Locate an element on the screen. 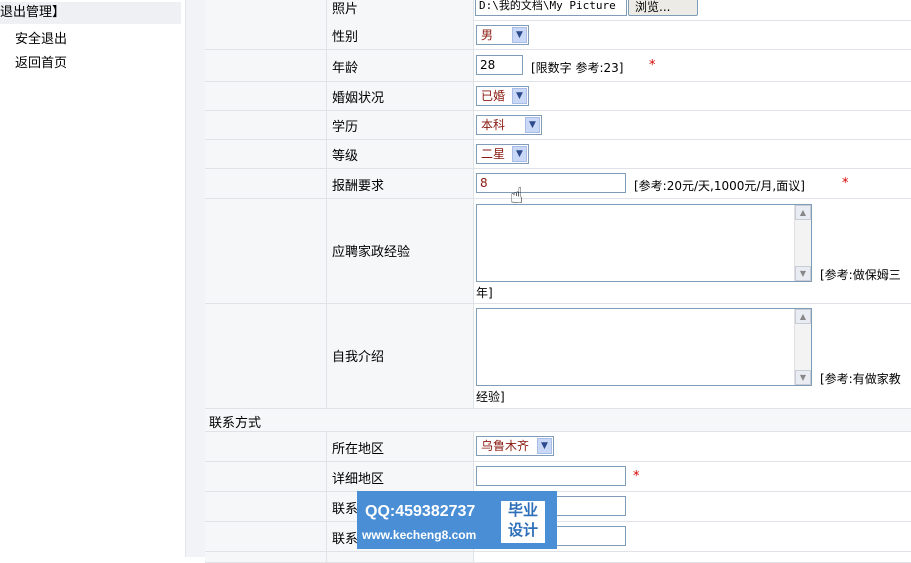  age-input: 28 is located at coordinates (499, 65).